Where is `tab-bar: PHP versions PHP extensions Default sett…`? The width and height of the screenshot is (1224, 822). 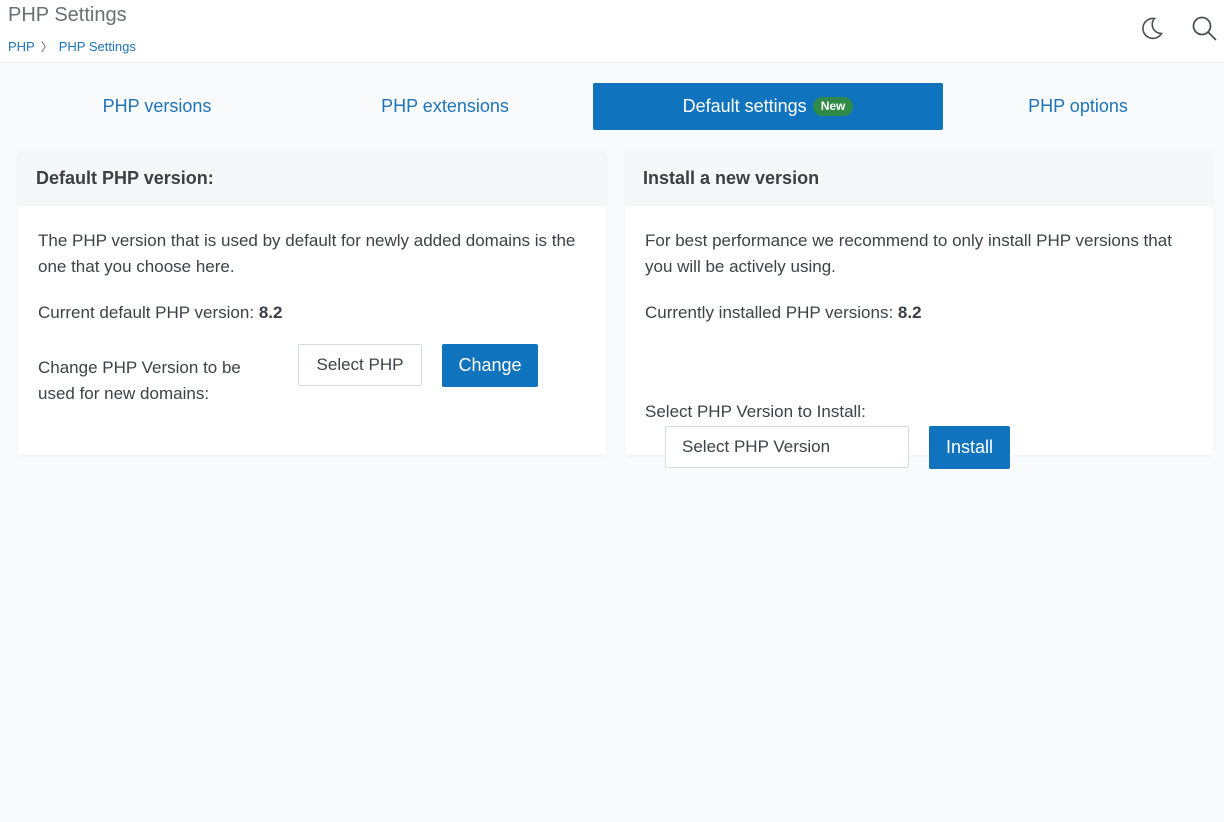
tab-bar: PHP versions PHP extensions Default sett… is located at coordinates (612, 106).